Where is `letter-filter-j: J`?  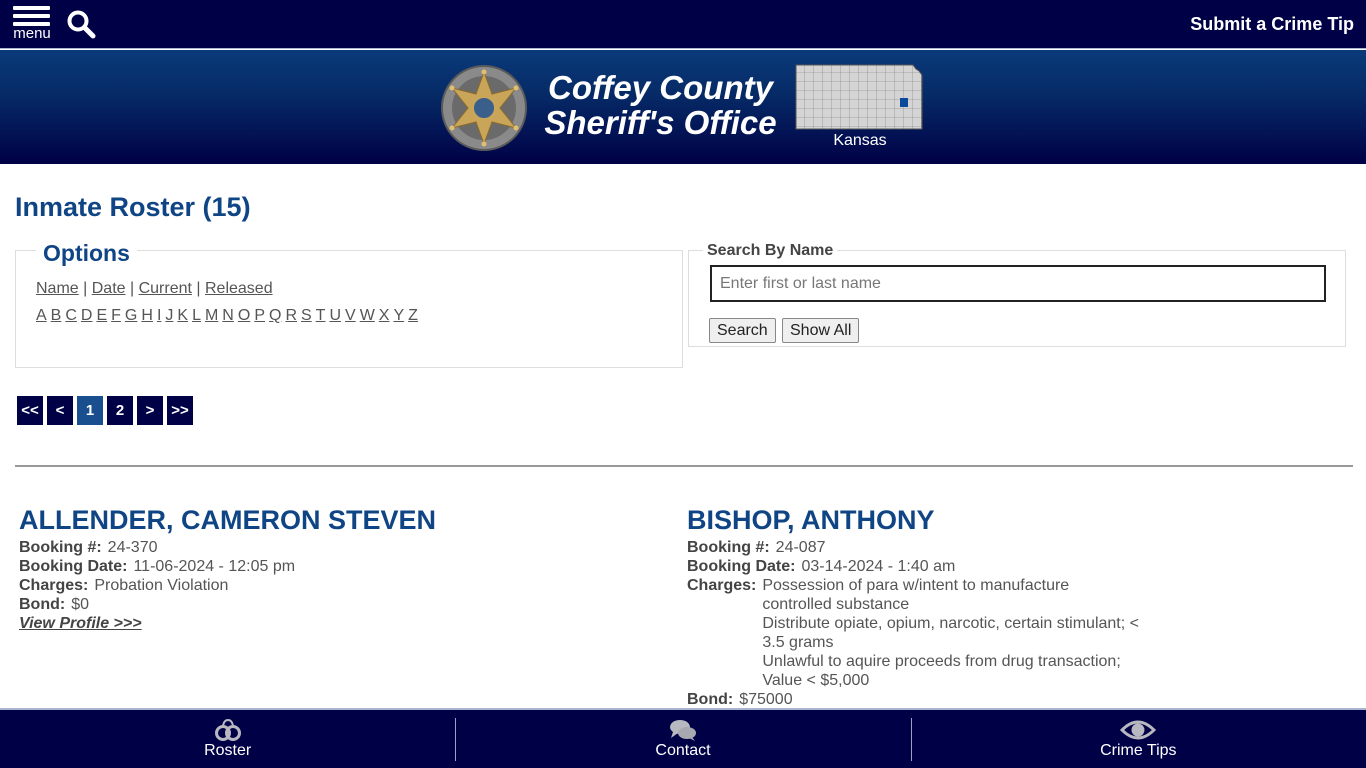
letter-filter-j: J is located at coordinates (169, 315).